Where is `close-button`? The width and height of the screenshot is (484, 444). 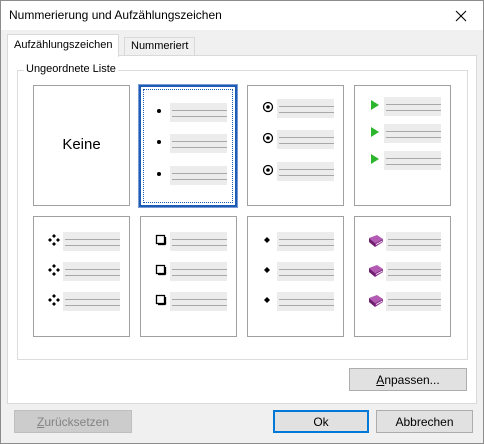 close-button is located at coordinates (461, 15).